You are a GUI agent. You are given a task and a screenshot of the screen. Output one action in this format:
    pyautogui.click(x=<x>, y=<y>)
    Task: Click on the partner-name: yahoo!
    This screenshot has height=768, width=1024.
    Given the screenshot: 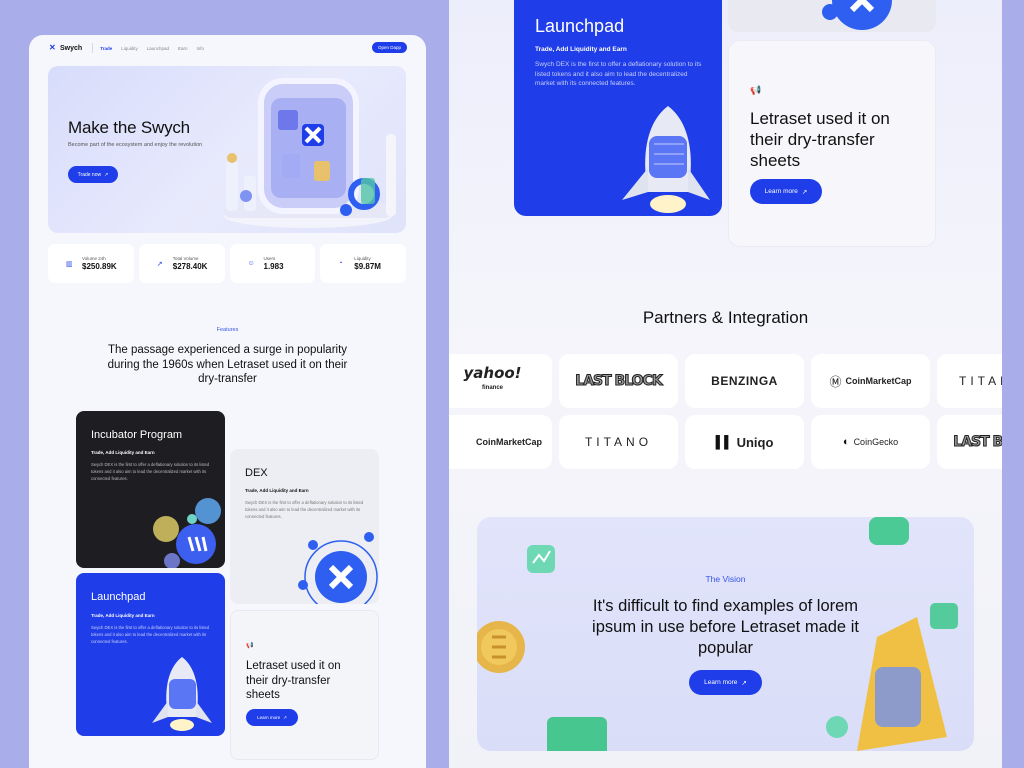 What is the action you would take?
    pyautogui.click(x=492, y=373)
    